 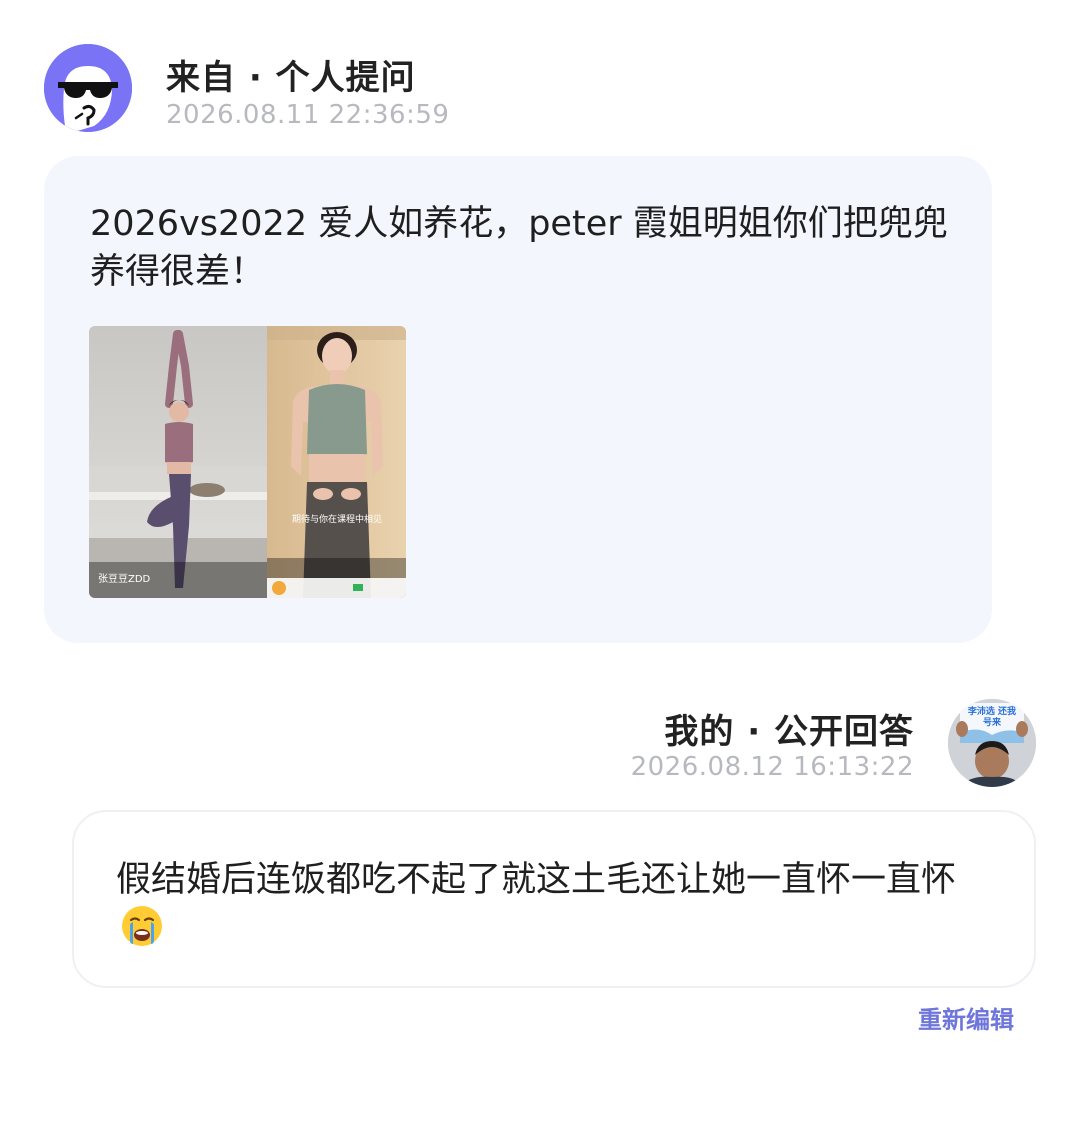 I want to click on answer-label: 我的 · 公开回答, so click(x=789, y=732).